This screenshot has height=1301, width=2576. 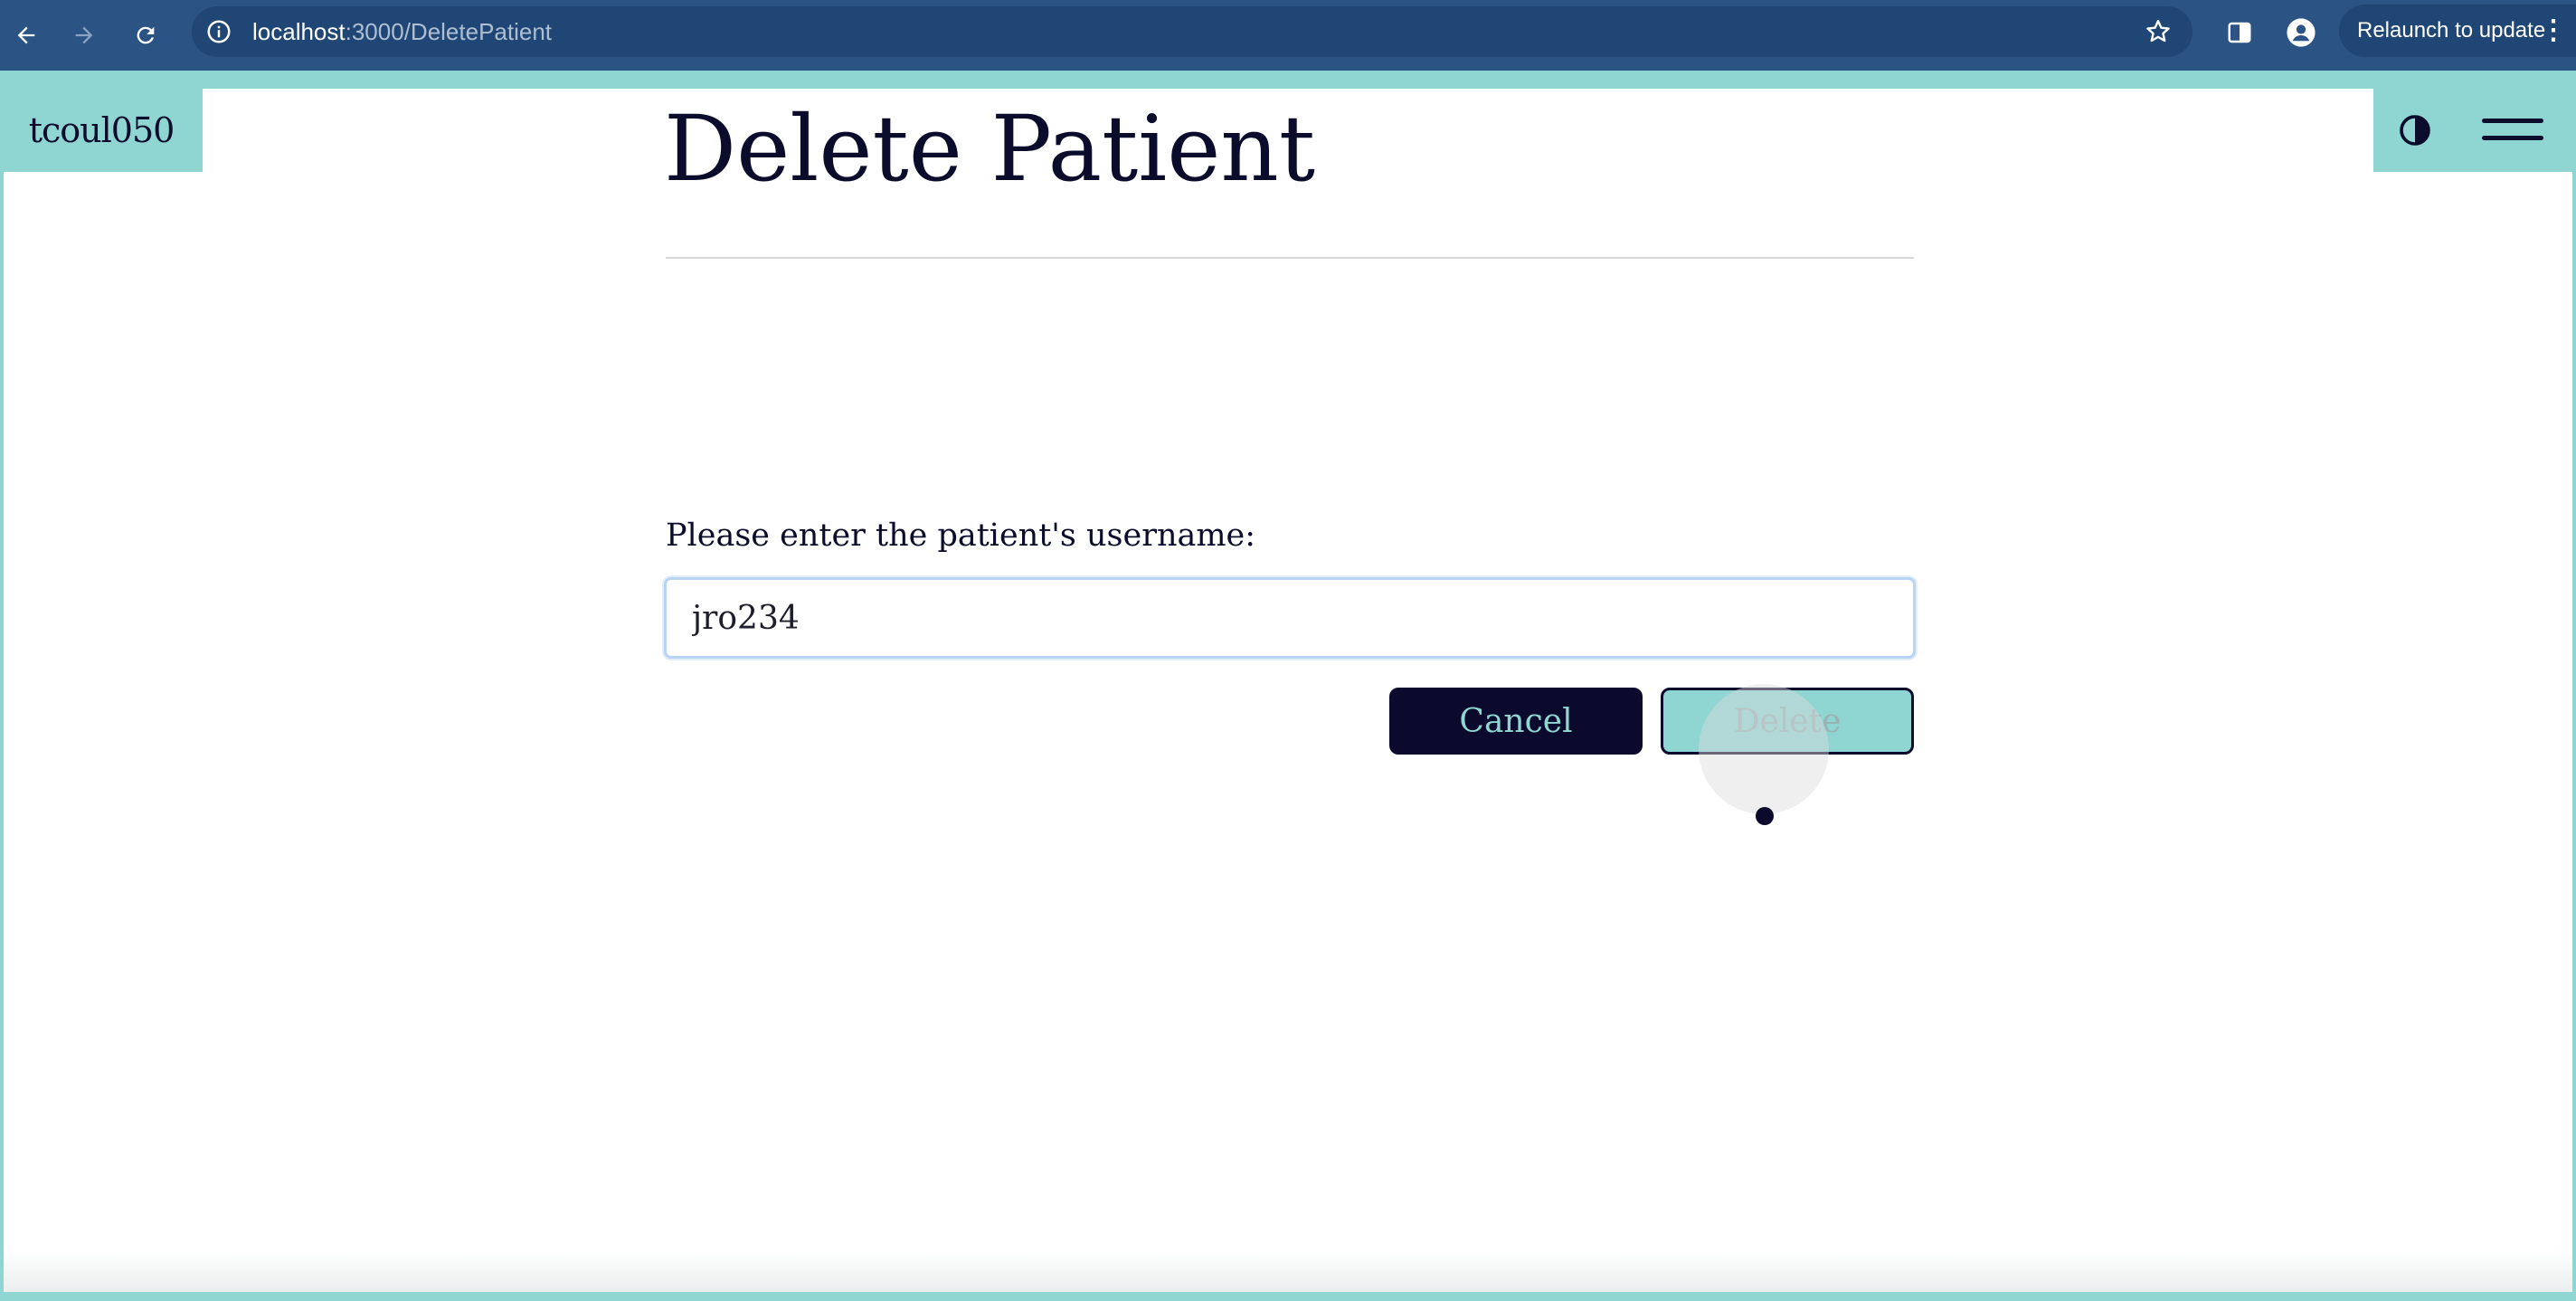 What do you see at coordinates (990, 149) in the screenshot?
I see `page-title: Delete Patient` at bounding box center [990, 149].